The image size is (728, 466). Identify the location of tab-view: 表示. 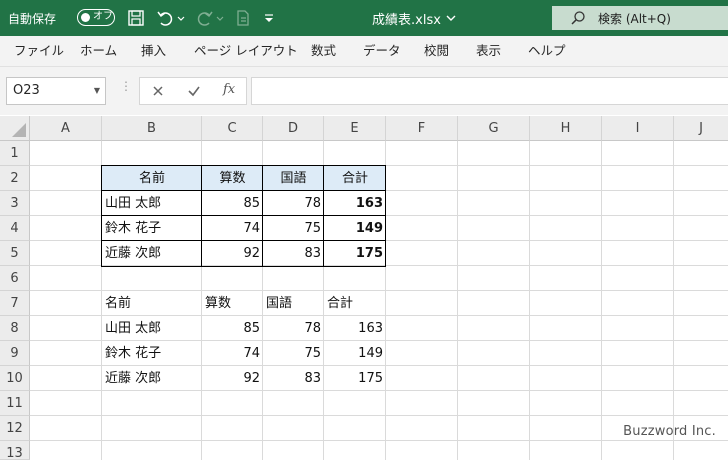
(488, 51).